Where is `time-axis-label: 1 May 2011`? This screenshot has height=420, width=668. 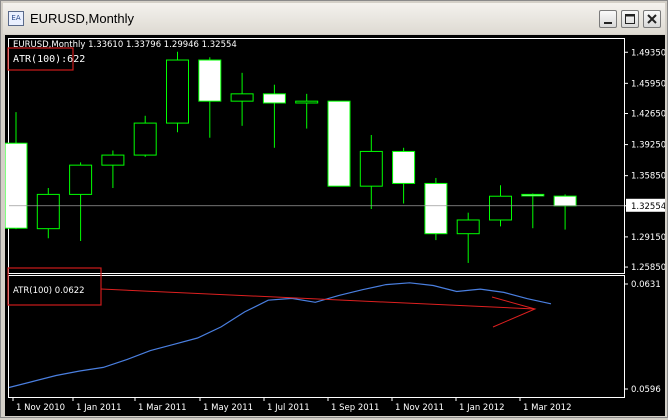
time-axis-label: 1 May 2011 is located at coordinates (228, 408).